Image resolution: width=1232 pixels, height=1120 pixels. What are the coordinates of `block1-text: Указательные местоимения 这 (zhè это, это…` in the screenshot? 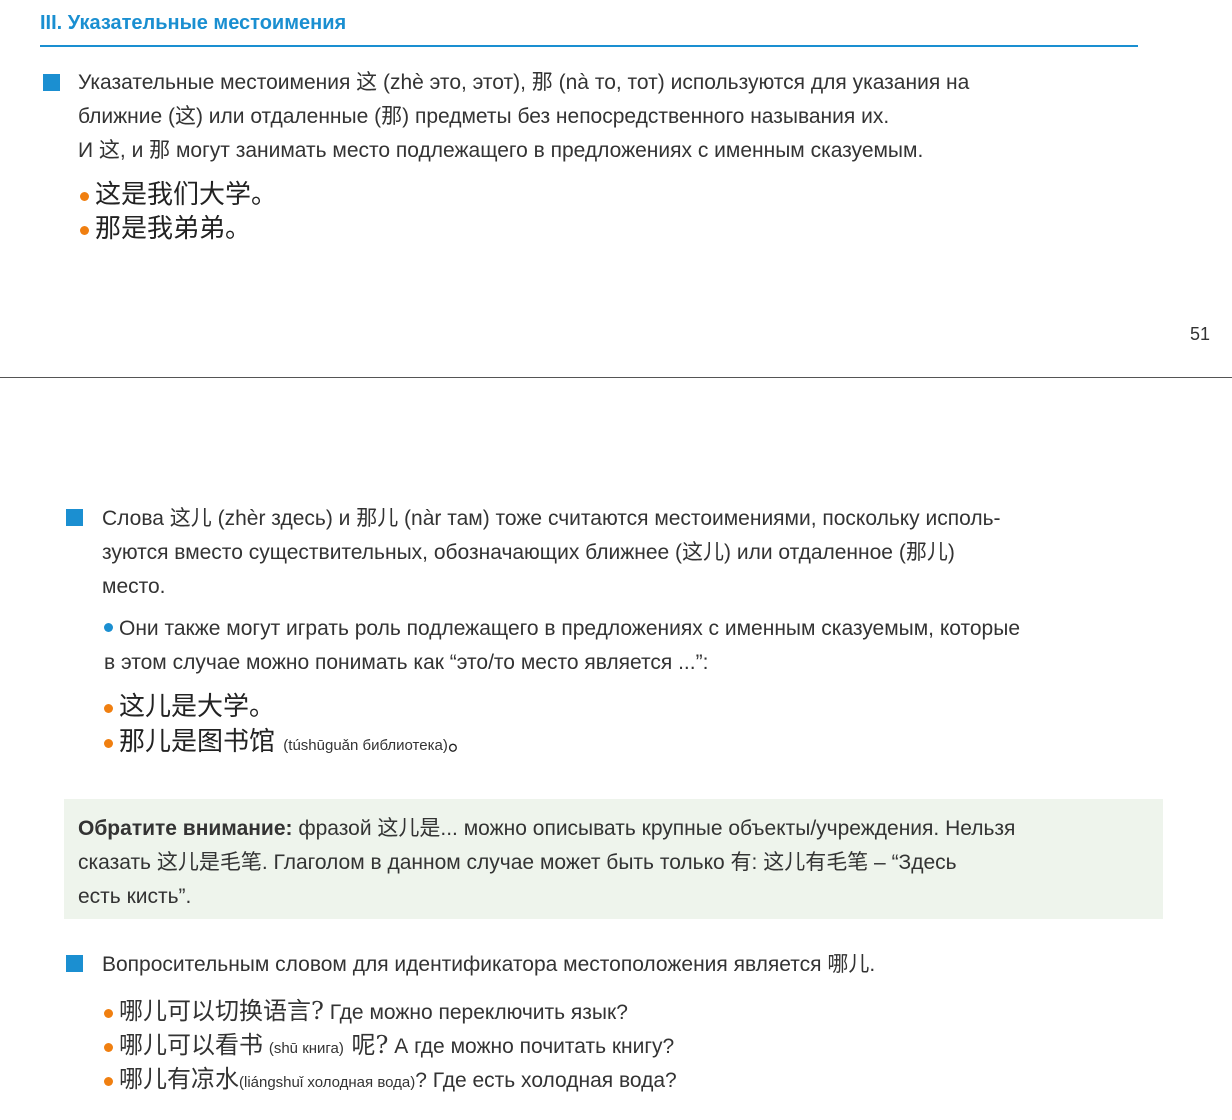 It's located at (613, 117).